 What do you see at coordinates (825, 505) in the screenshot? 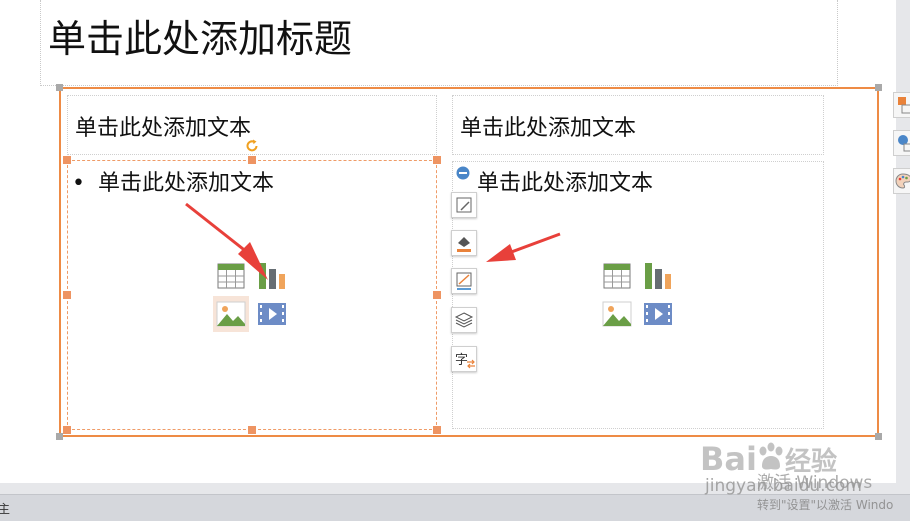
I see `activate-windows-subtitle: 转到"设置"以激活 Windo` at bounding box center [825, 505].